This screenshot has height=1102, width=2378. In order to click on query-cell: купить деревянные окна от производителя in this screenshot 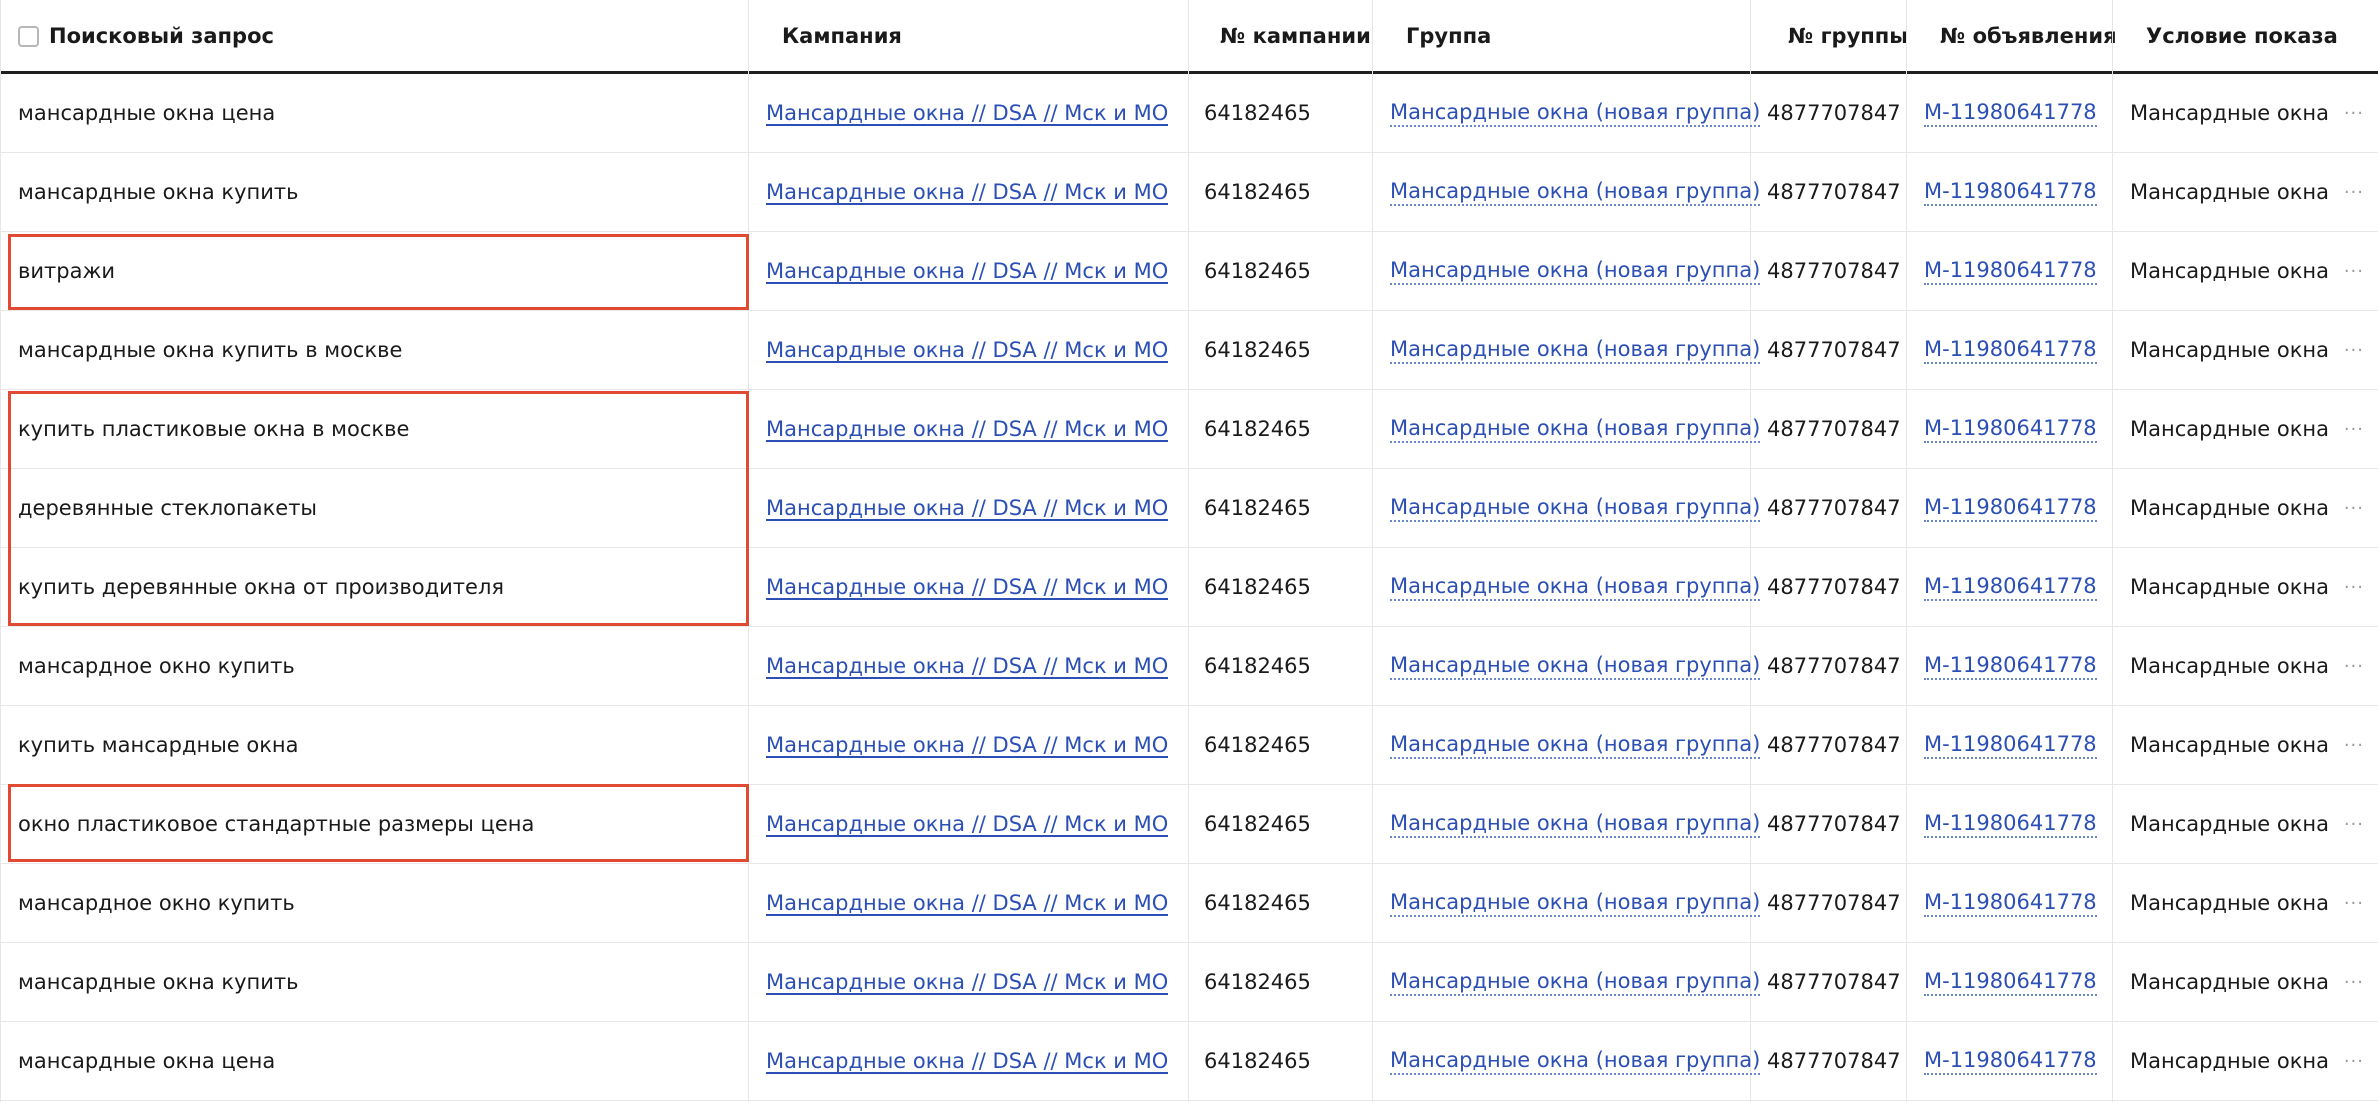, I will do `click(261, 587)`.